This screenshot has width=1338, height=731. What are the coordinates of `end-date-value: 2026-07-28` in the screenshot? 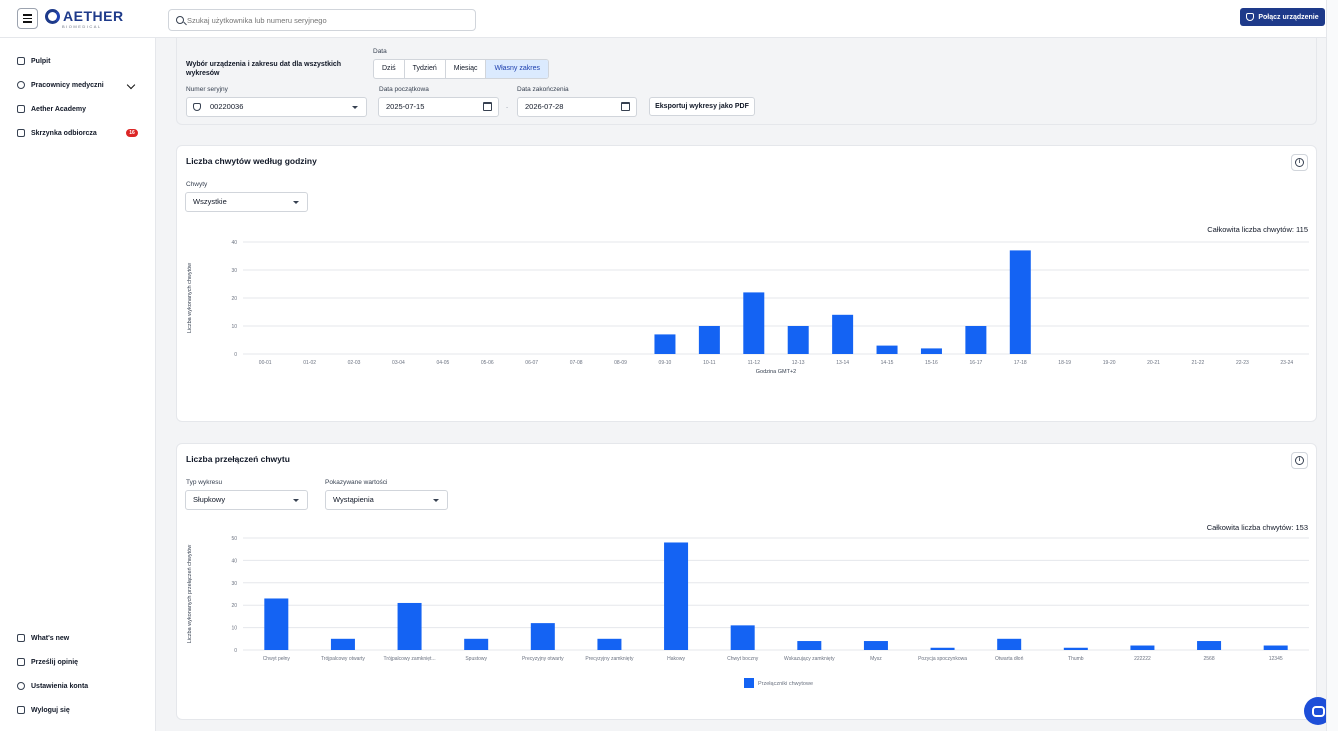 It's located at (544, 106).